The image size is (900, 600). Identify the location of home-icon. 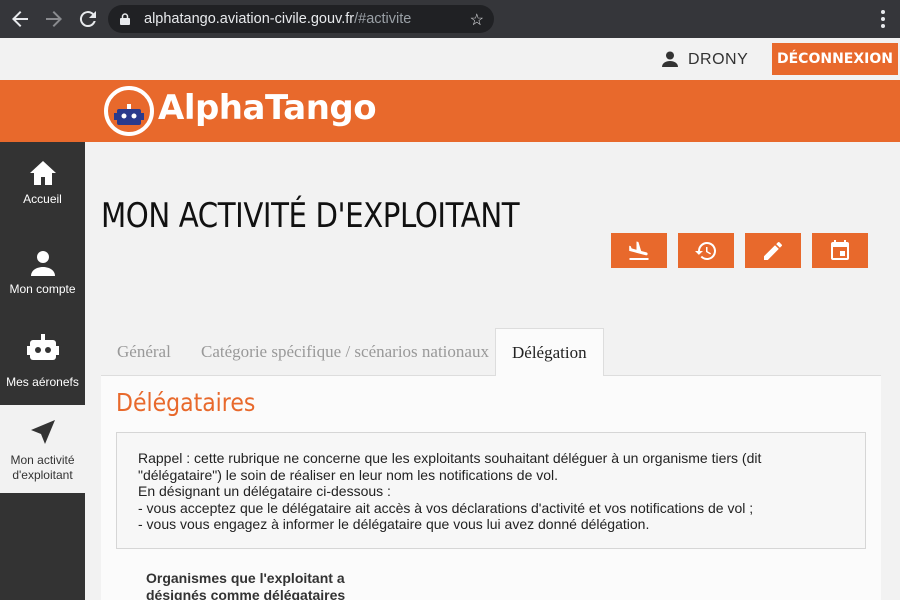
(42, 173).